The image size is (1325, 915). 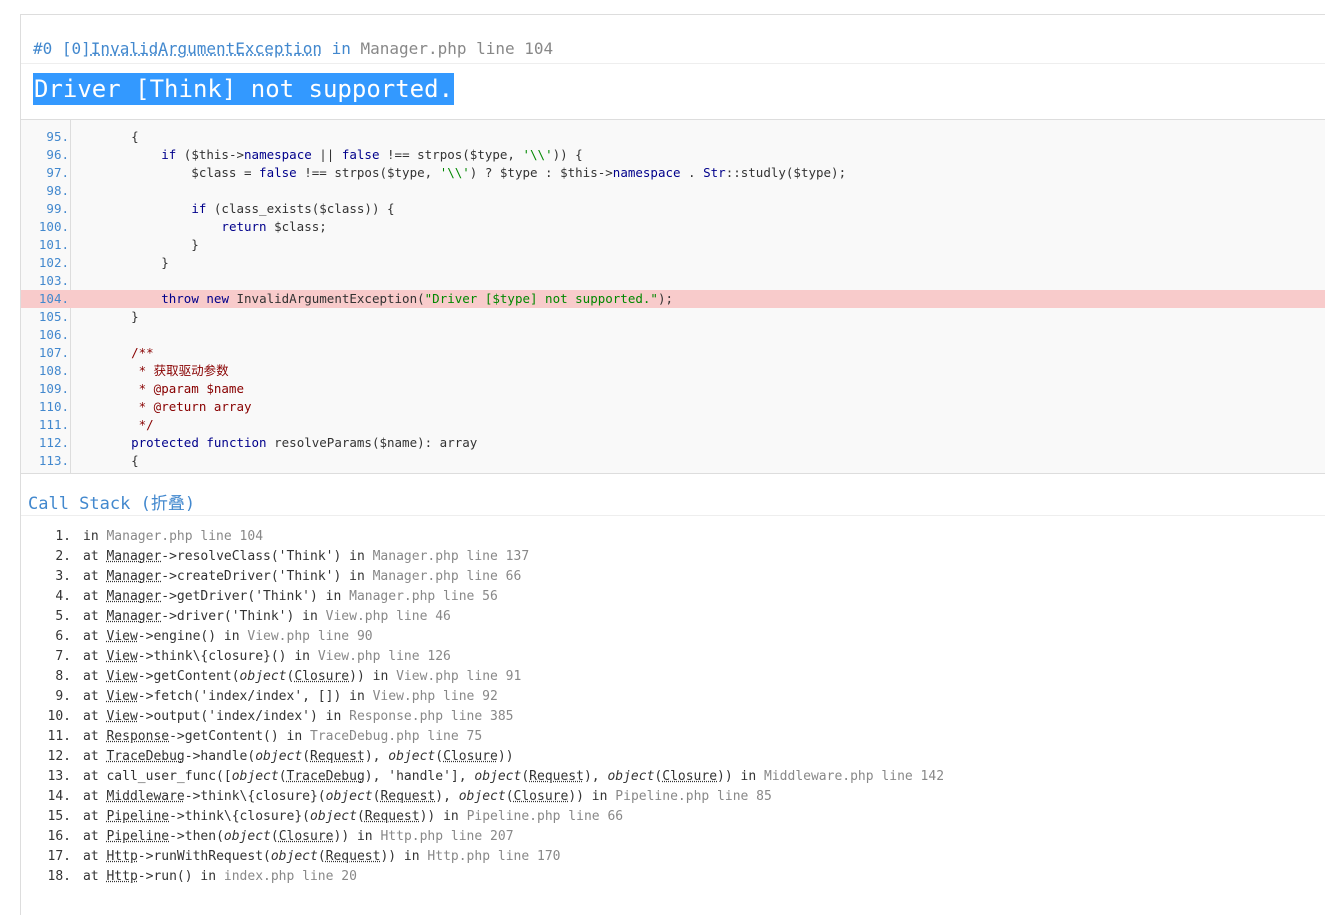 What do you see at coordinates (239, 816) in the screenshot?
I see `call-text: ->think\{closure}(` at bounding box center [239, 816].